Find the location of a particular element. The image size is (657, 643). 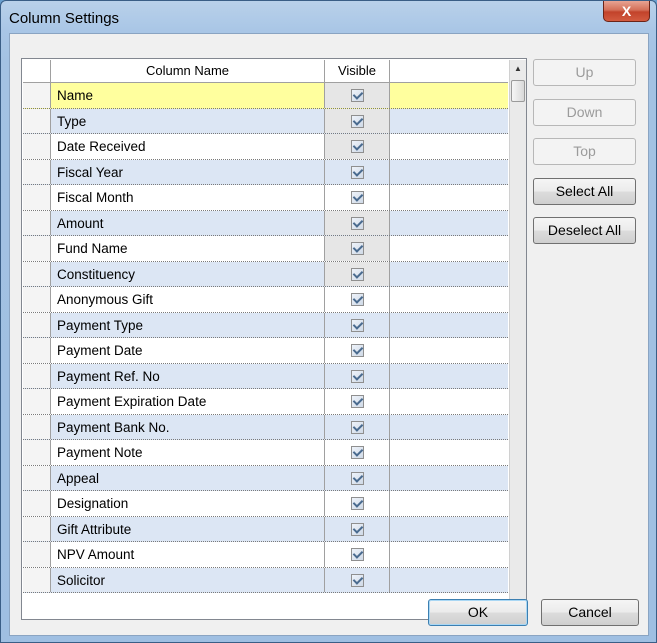

column-name-cell: Payment Expiration Date is located at coordinates (188, 401).